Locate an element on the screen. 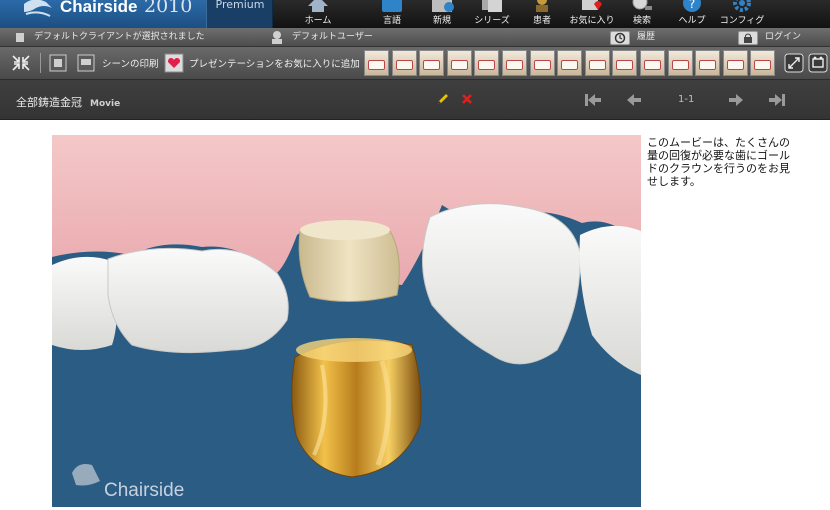 The image size is (830, 510). series-icon is located at coordinates (492, 6).